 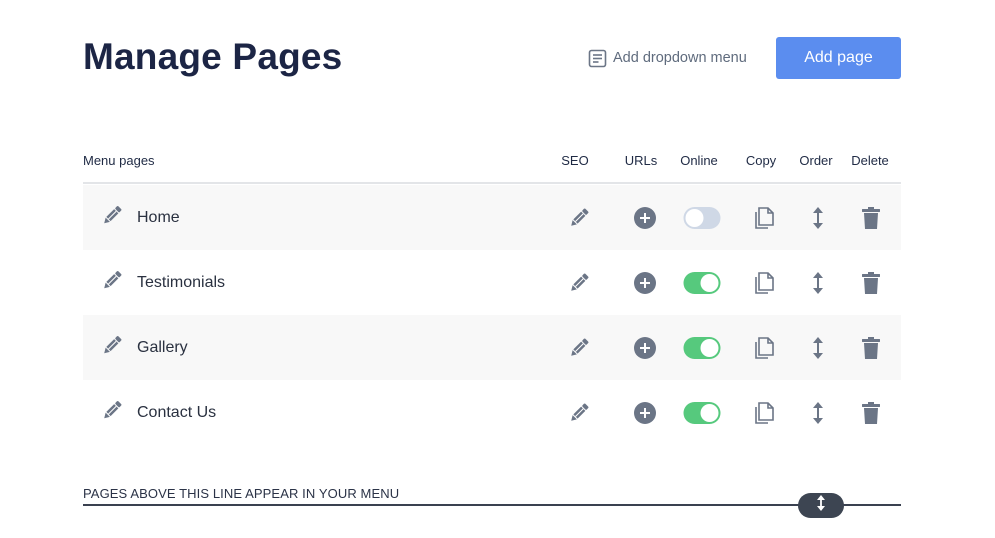 I want to click on page-name: Testimonials, so click(x=181, y=283).